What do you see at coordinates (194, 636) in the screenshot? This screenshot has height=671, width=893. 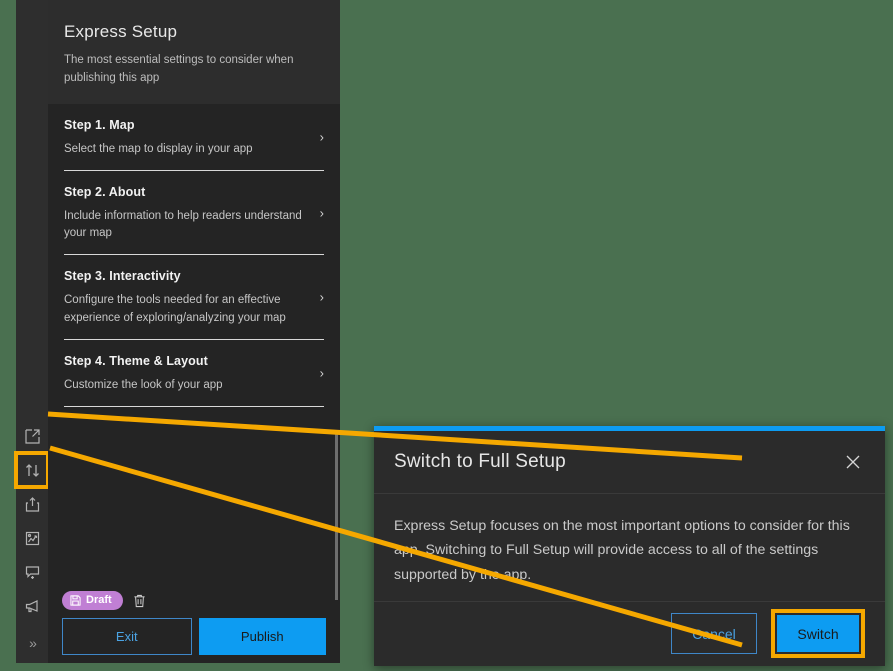 I see `panel-action-buttons: Exit Publish` at bounding box center [194, 636].